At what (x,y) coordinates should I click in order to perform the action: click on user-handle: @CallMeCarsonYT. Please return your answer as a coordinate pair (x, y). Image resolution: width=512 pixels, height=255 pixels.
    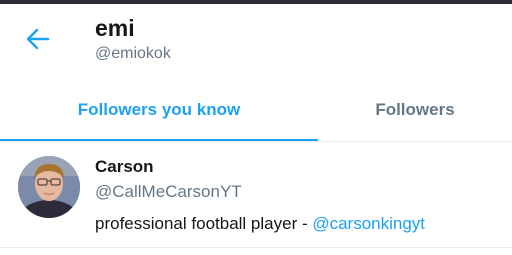
    Looking at the image, I should click on (168, 191).